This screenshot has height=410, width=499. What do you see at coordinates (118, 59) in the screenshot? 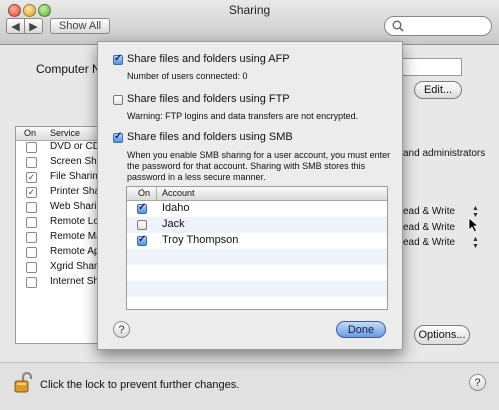
I see `afp-checkbox` at bounding box center [118, 59].